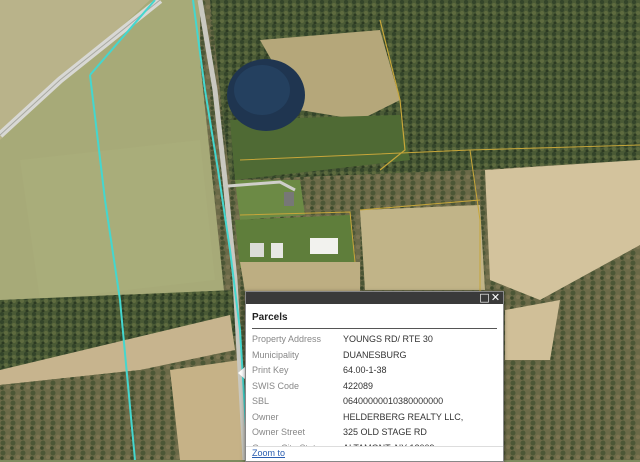  What do you see at coordinates (393, 401) in the screenshot?
I see `attribute-value: 06400000010380000000` at bounding box center [393, 401].